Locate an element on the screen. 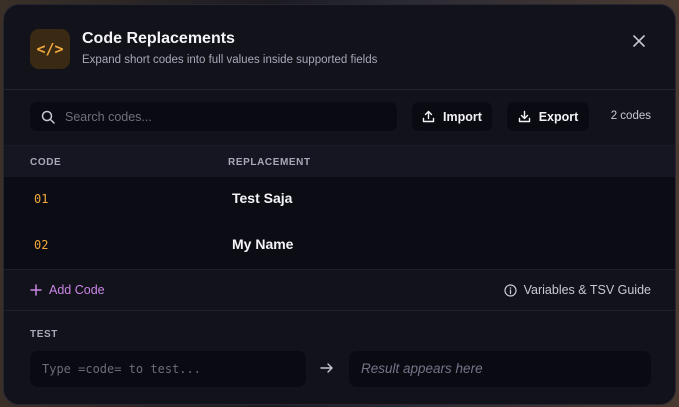  test-label: TEST is located at coordinates (44, 334).